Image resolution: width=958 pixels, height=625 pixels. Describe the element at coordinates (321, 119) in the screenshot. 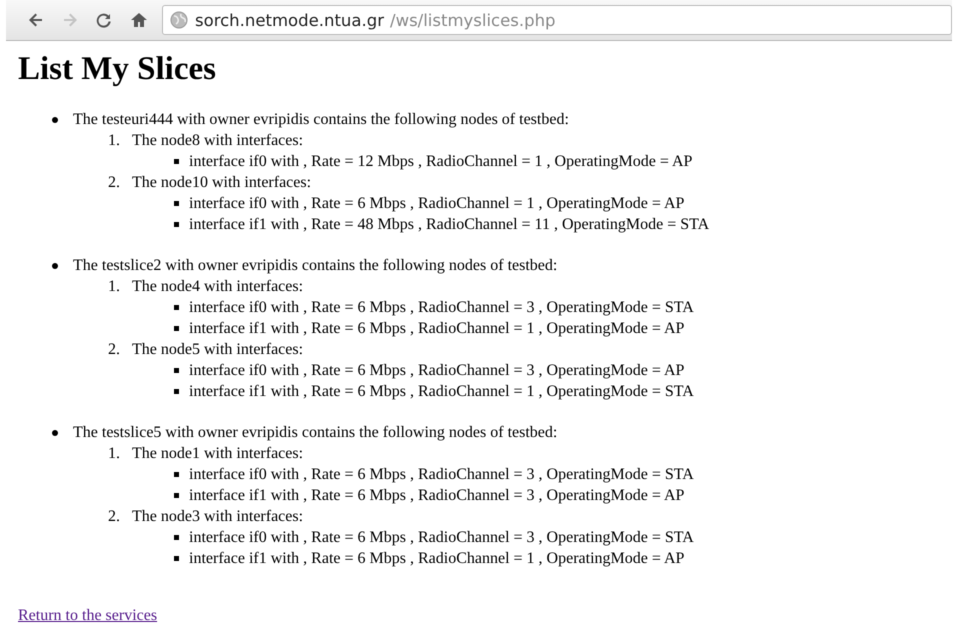

I see `slice-description: The testeuri444 with owner evripidis contains the following nodes of testbed:` at that location.